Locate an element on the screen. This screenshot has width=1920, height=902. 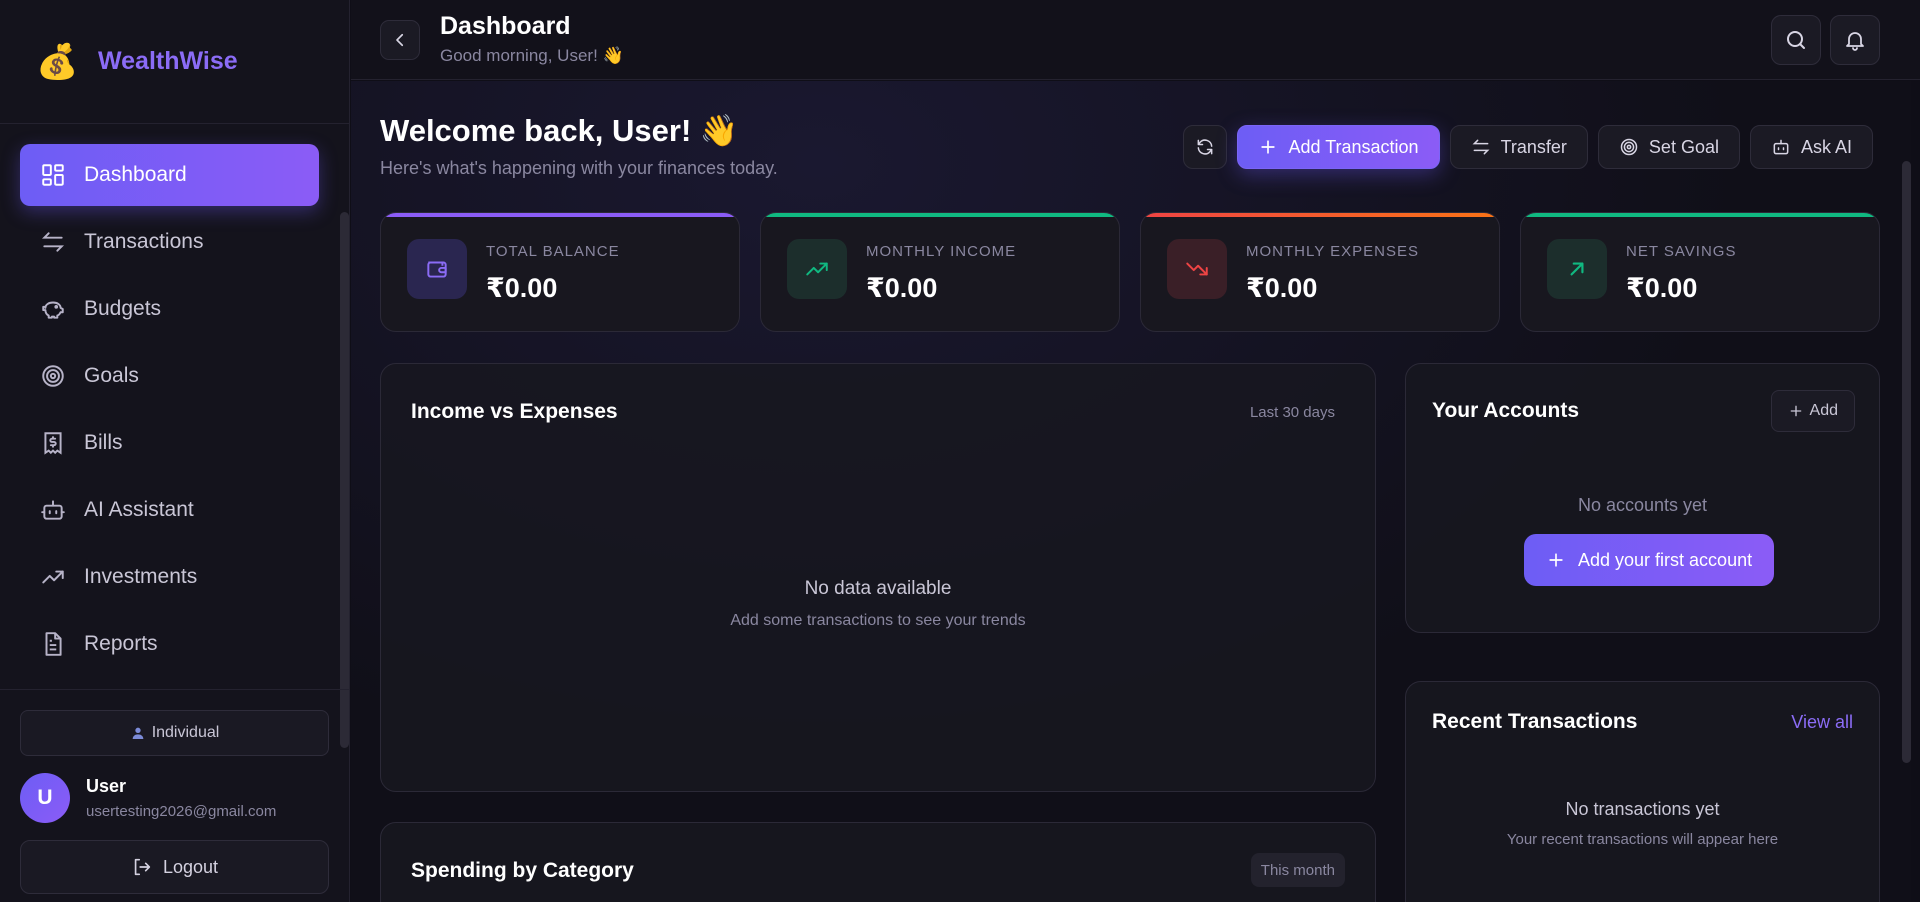
user-profile: U User usertesting2026@gmail.com is located at coordinates (174, 798).